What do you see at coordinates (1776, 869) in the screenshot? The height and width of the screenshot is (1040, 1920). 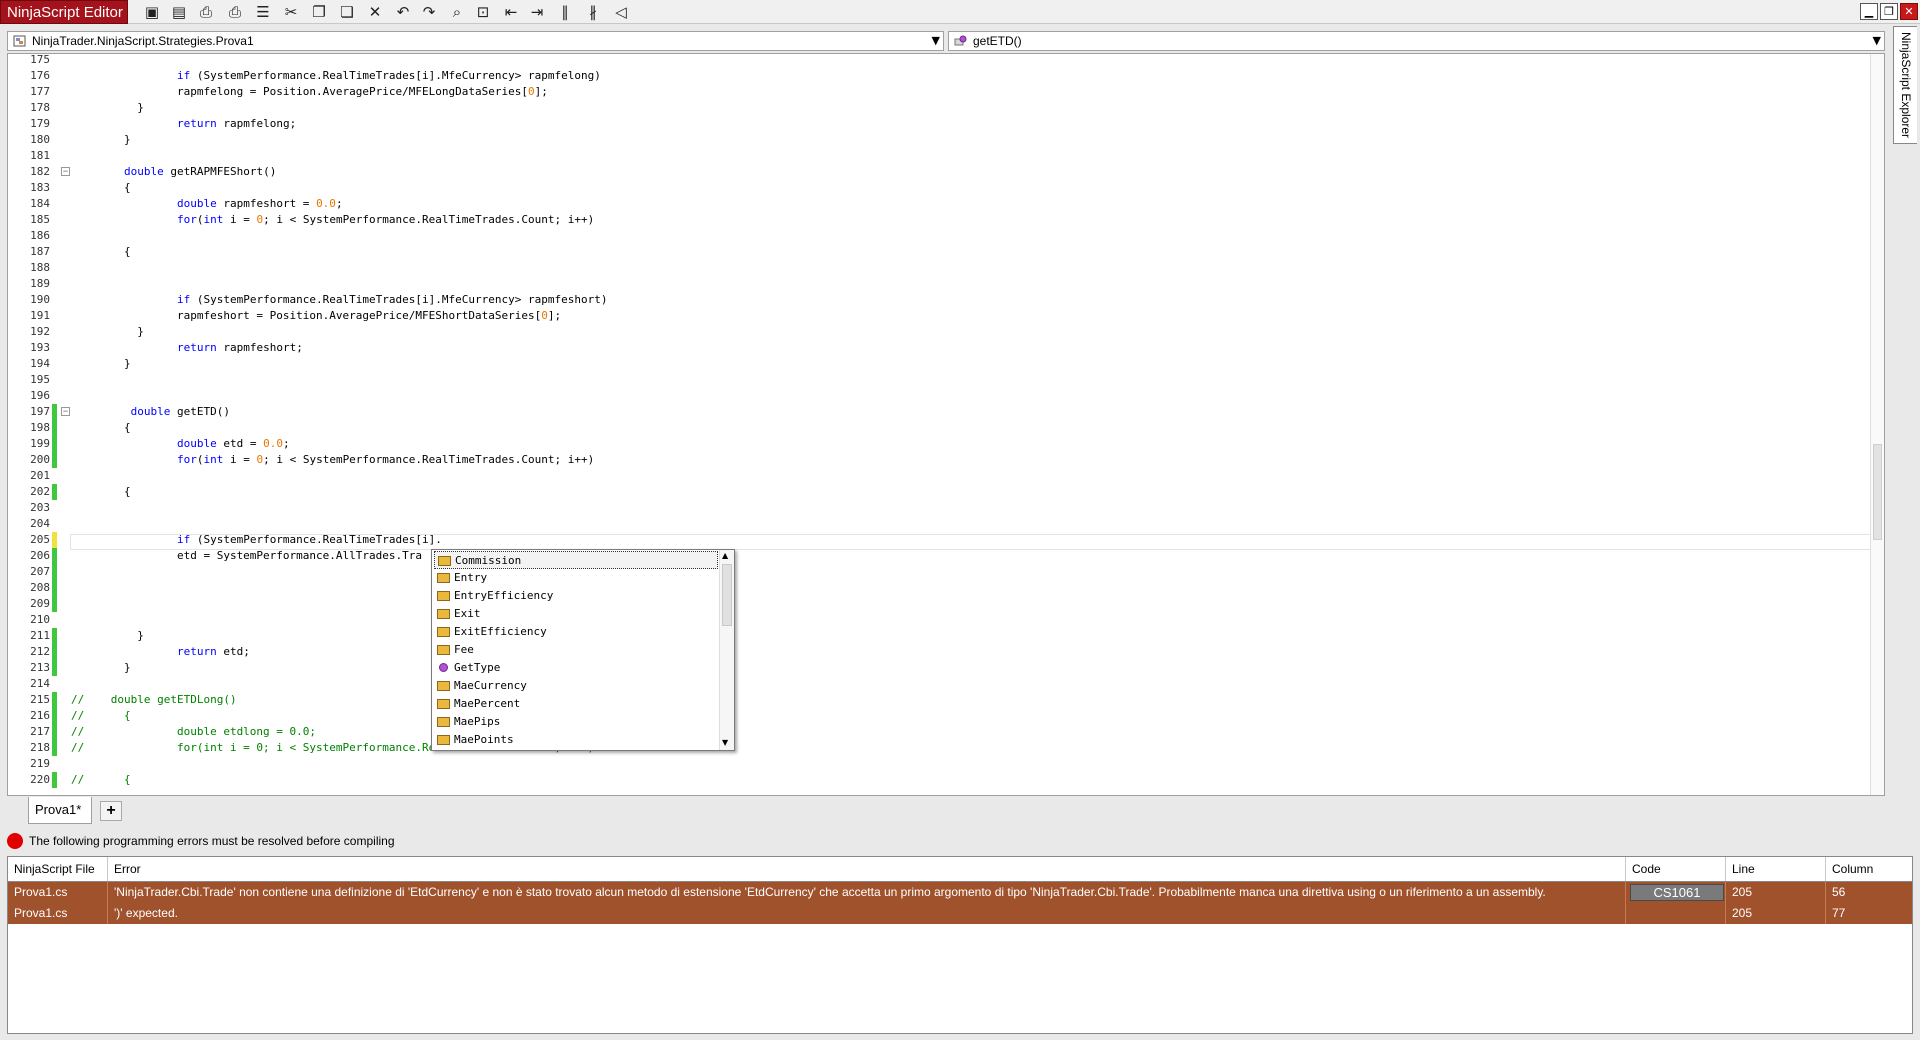 I see `column-header-line: Line` at bounding box center [1776, 869].